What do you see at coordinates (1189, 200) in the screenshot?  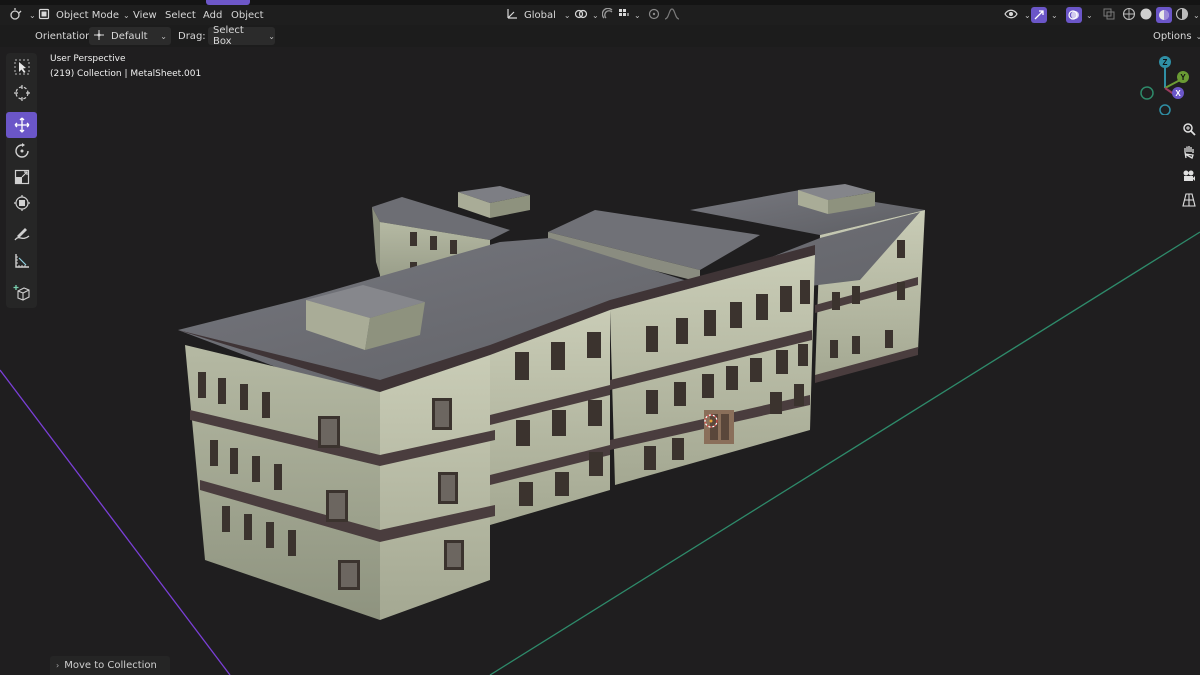 I see `perspective-grid-icon` at bounding box center [1189, 200].